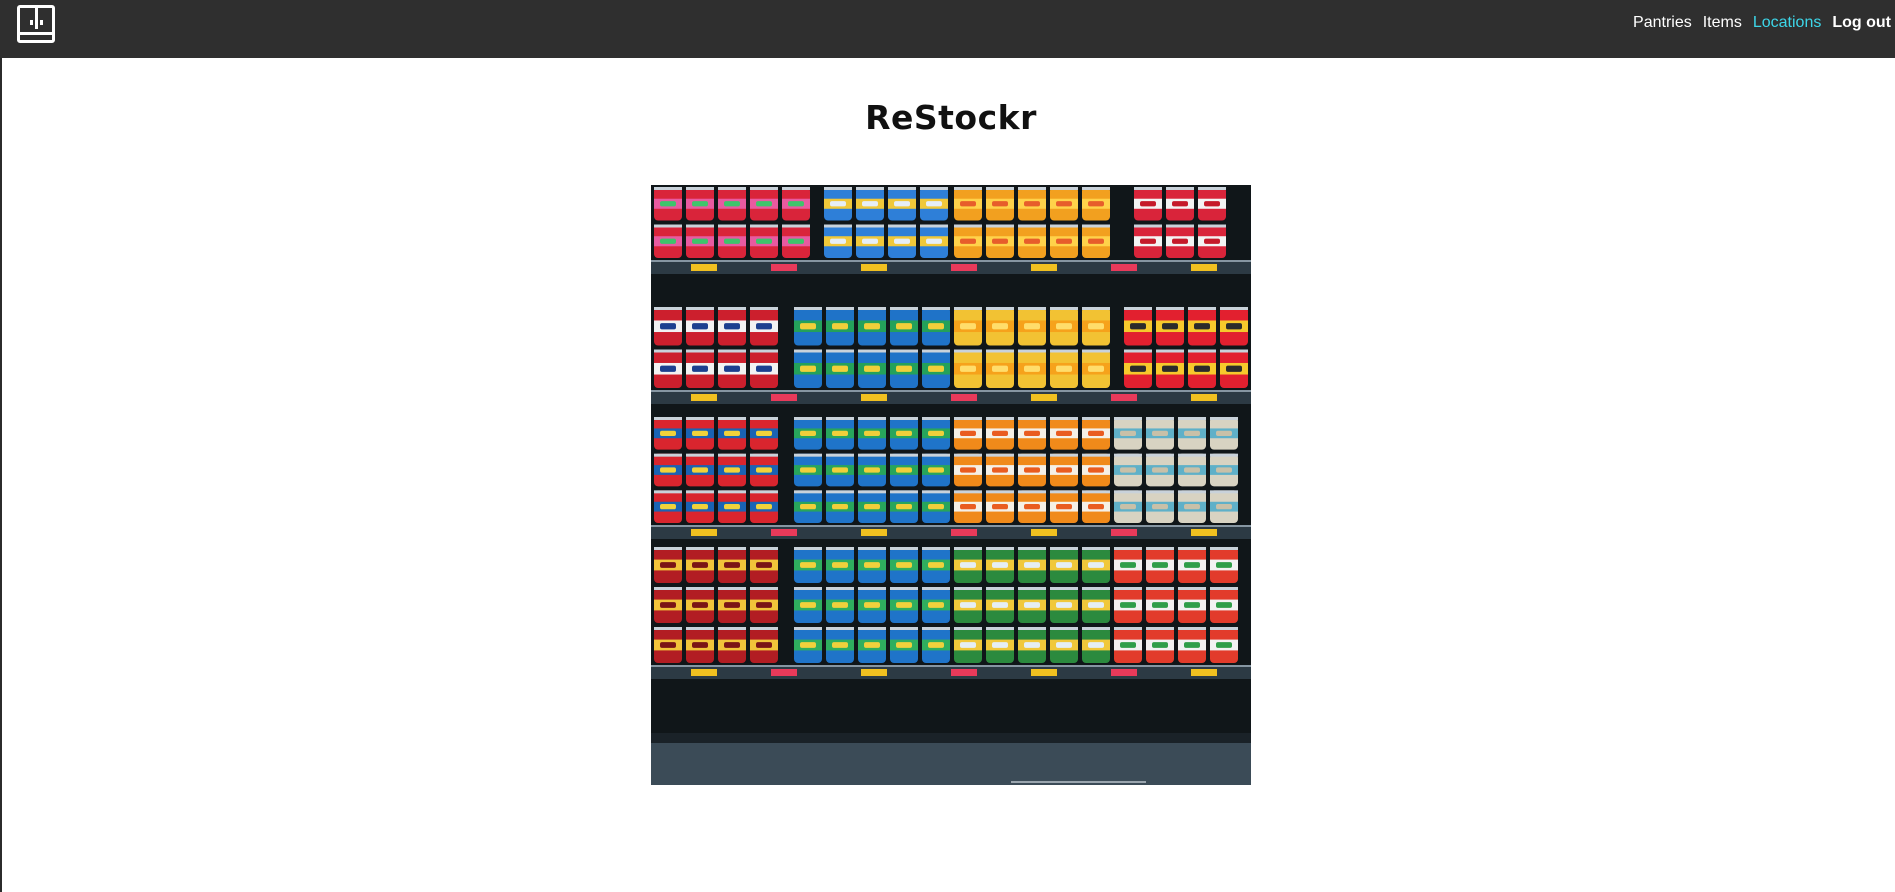 The height and width of the screenshot is (892, 1895). What do you see at coordinates (1662, 23) in the screenshot?
I see `nav-pantries-link: Pantries` at bounding box center [1662, 23].